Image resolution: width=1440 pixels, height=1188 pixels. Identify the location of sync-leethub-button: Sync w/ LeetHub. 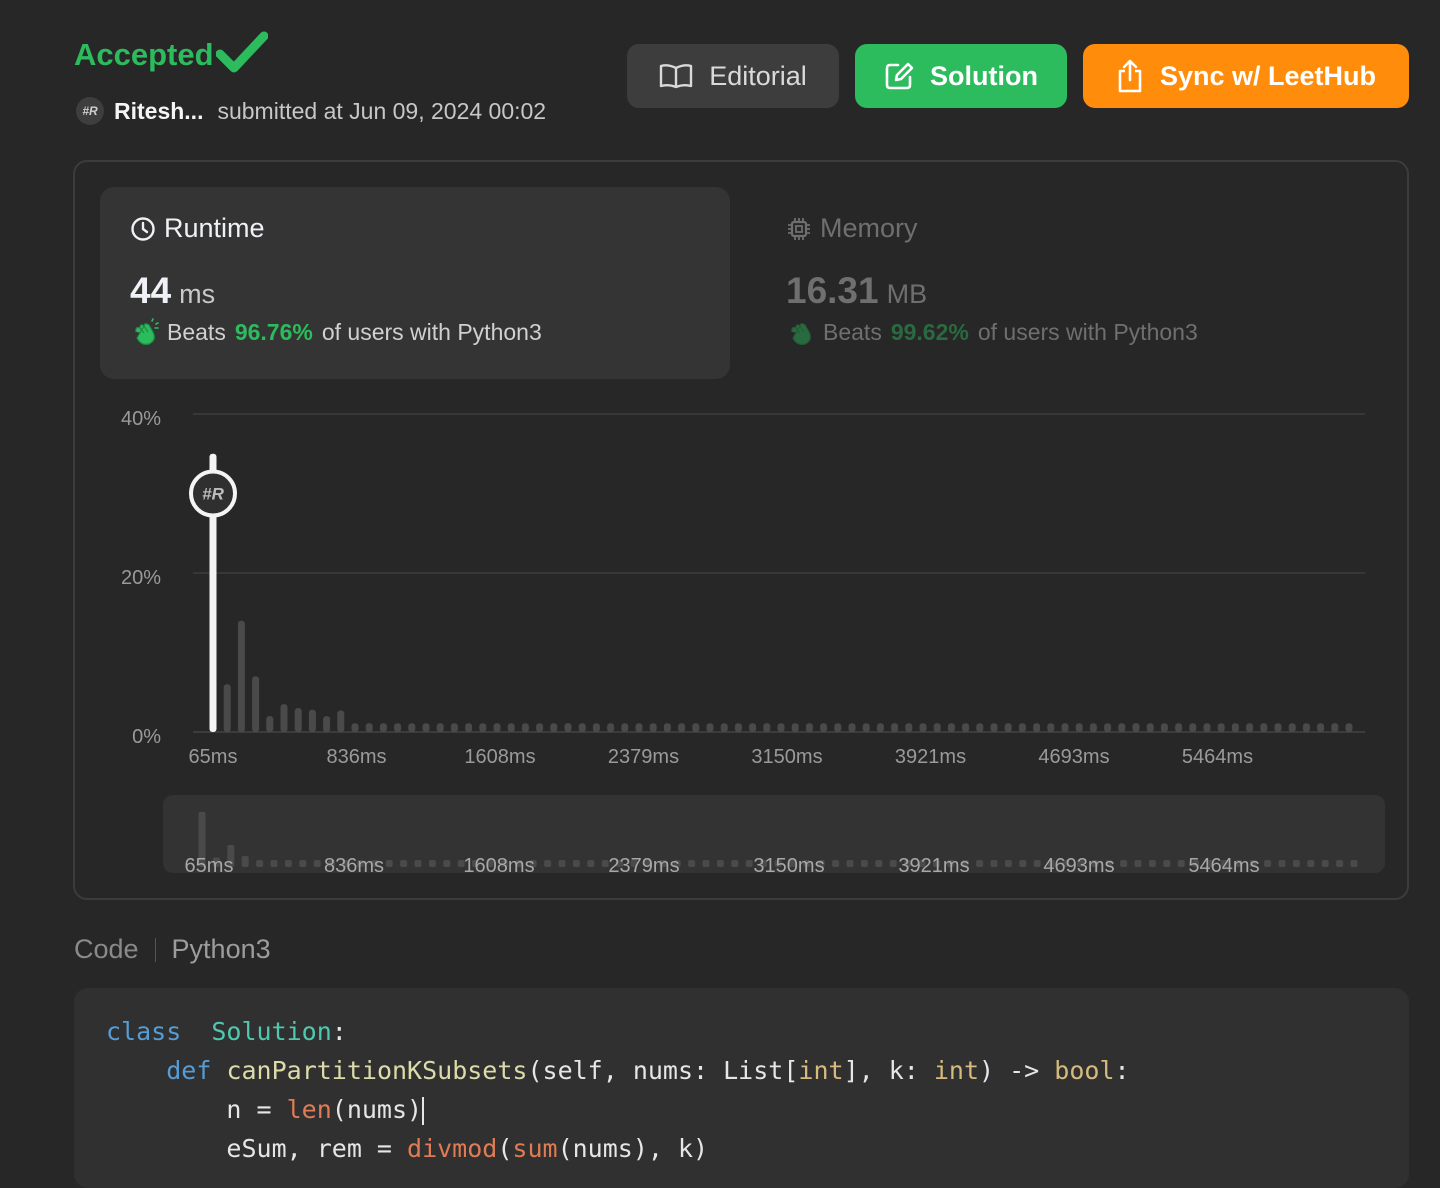
(1246, 76).